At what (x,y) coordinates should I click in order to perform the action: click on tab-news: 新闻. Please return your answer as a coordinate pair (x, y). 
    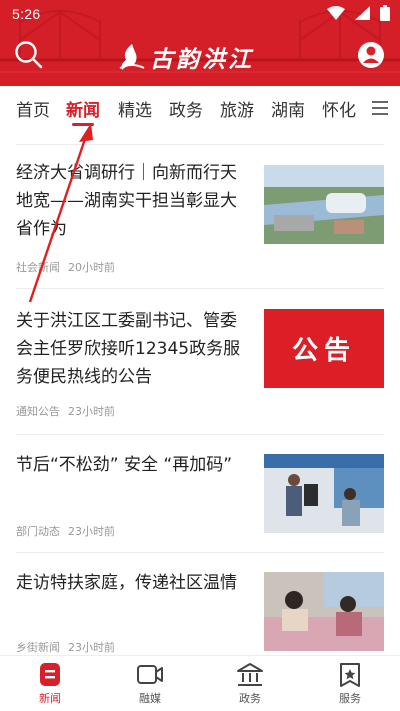
    Looking at the image, I should click on (83, 108).